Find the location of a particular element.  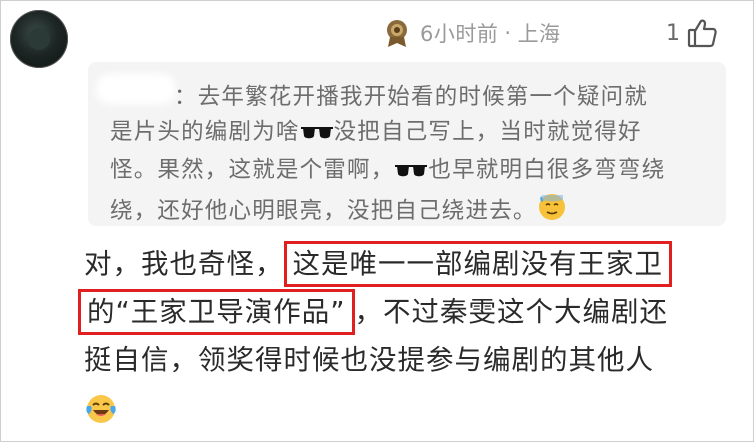

quote-line-2: 是片头的编剧为啥 没把自己写上，当时就觉得好 is located at coordinates (410, 134).